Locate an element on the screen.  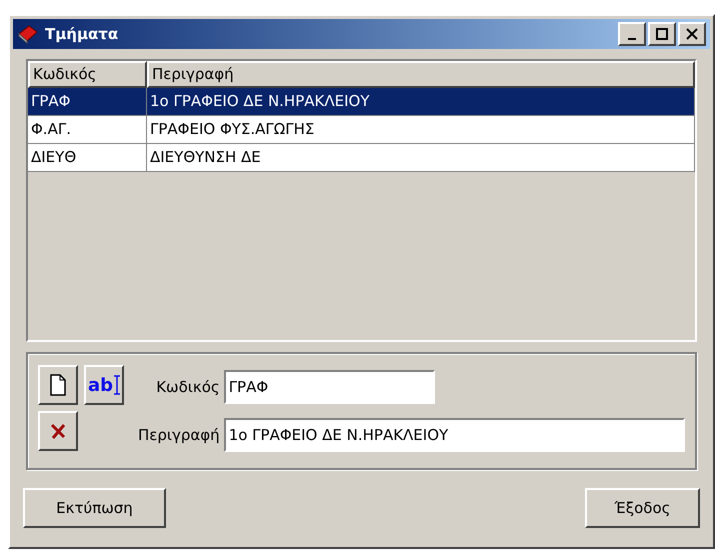
table-row: Φ.ΑΓ. ΓΡΑΦΕΙΟ ΦΥΣ.ΑΓΩΓΗΣ is located at coordinates (361, 130).